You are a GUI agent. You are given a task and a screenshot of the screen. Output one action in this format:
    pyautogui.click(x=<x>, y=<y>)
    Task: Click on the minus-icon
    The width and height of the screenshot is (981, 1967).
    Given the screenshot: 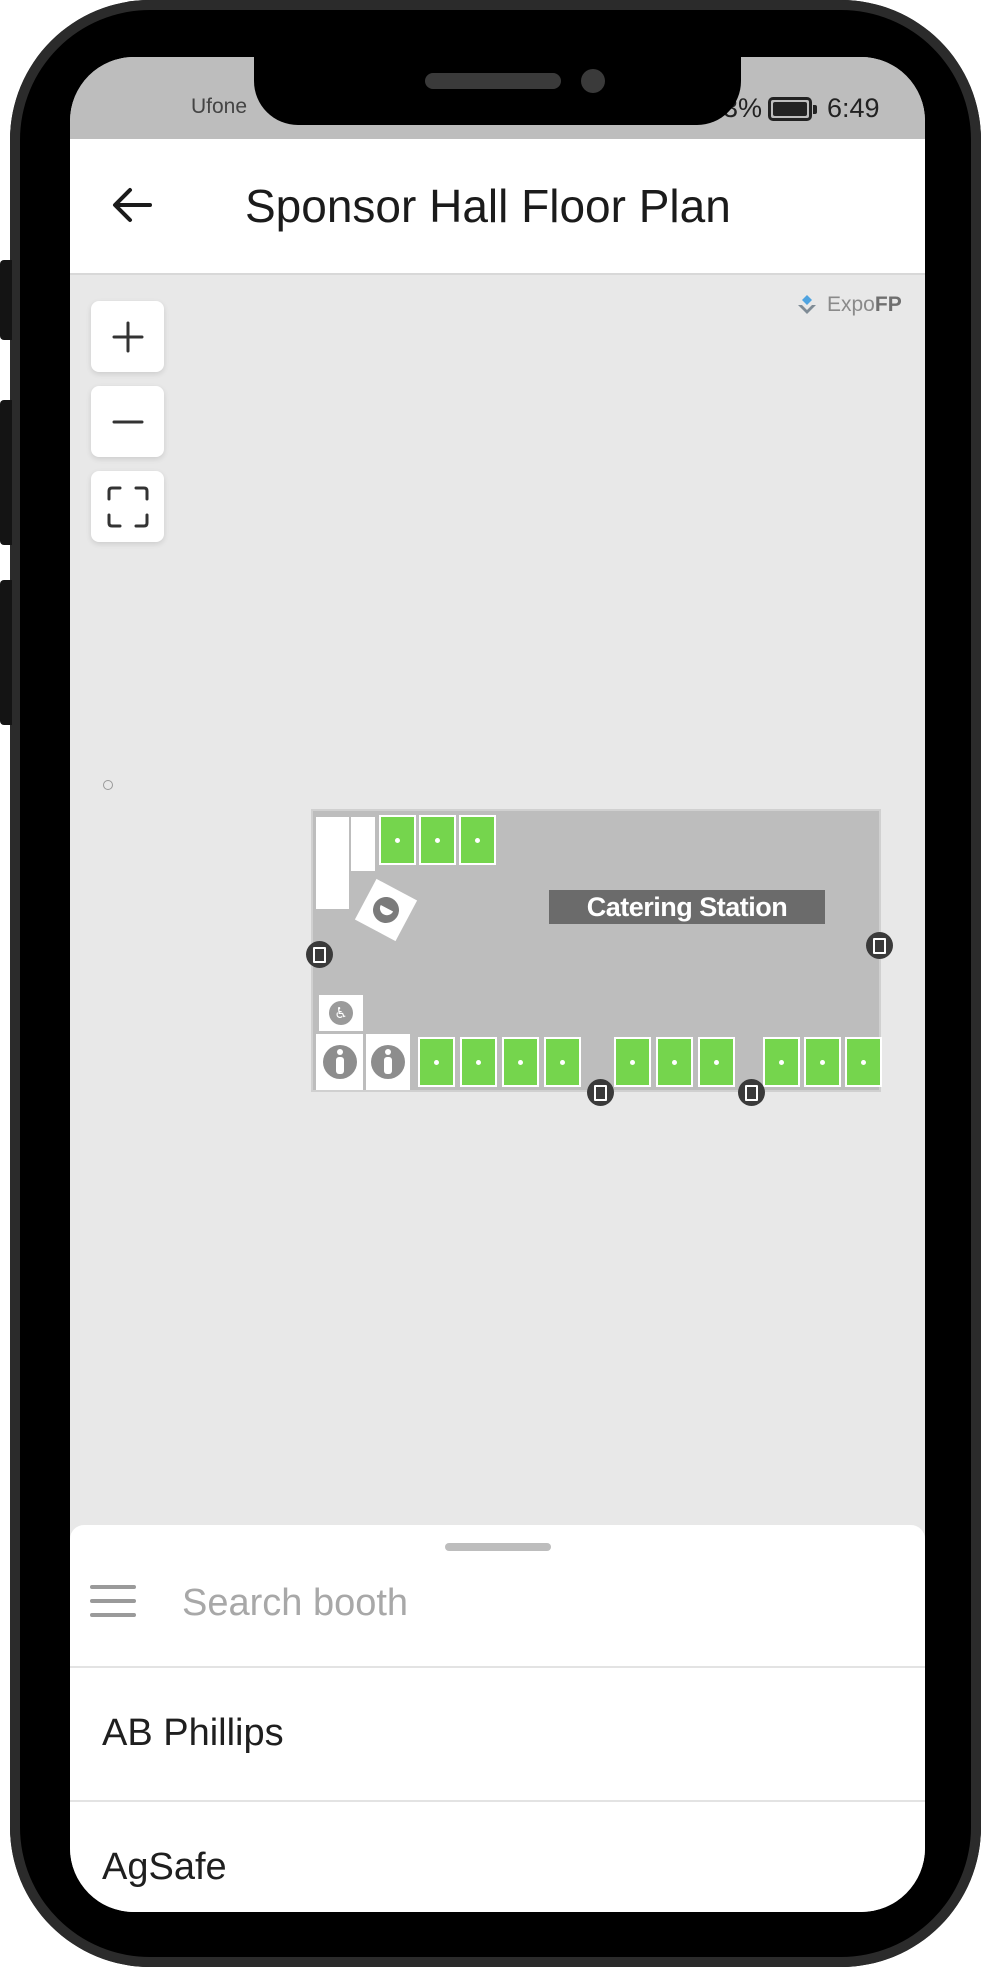 What is the action you would take?
    pyautogui.click(x=127, y=421)
    